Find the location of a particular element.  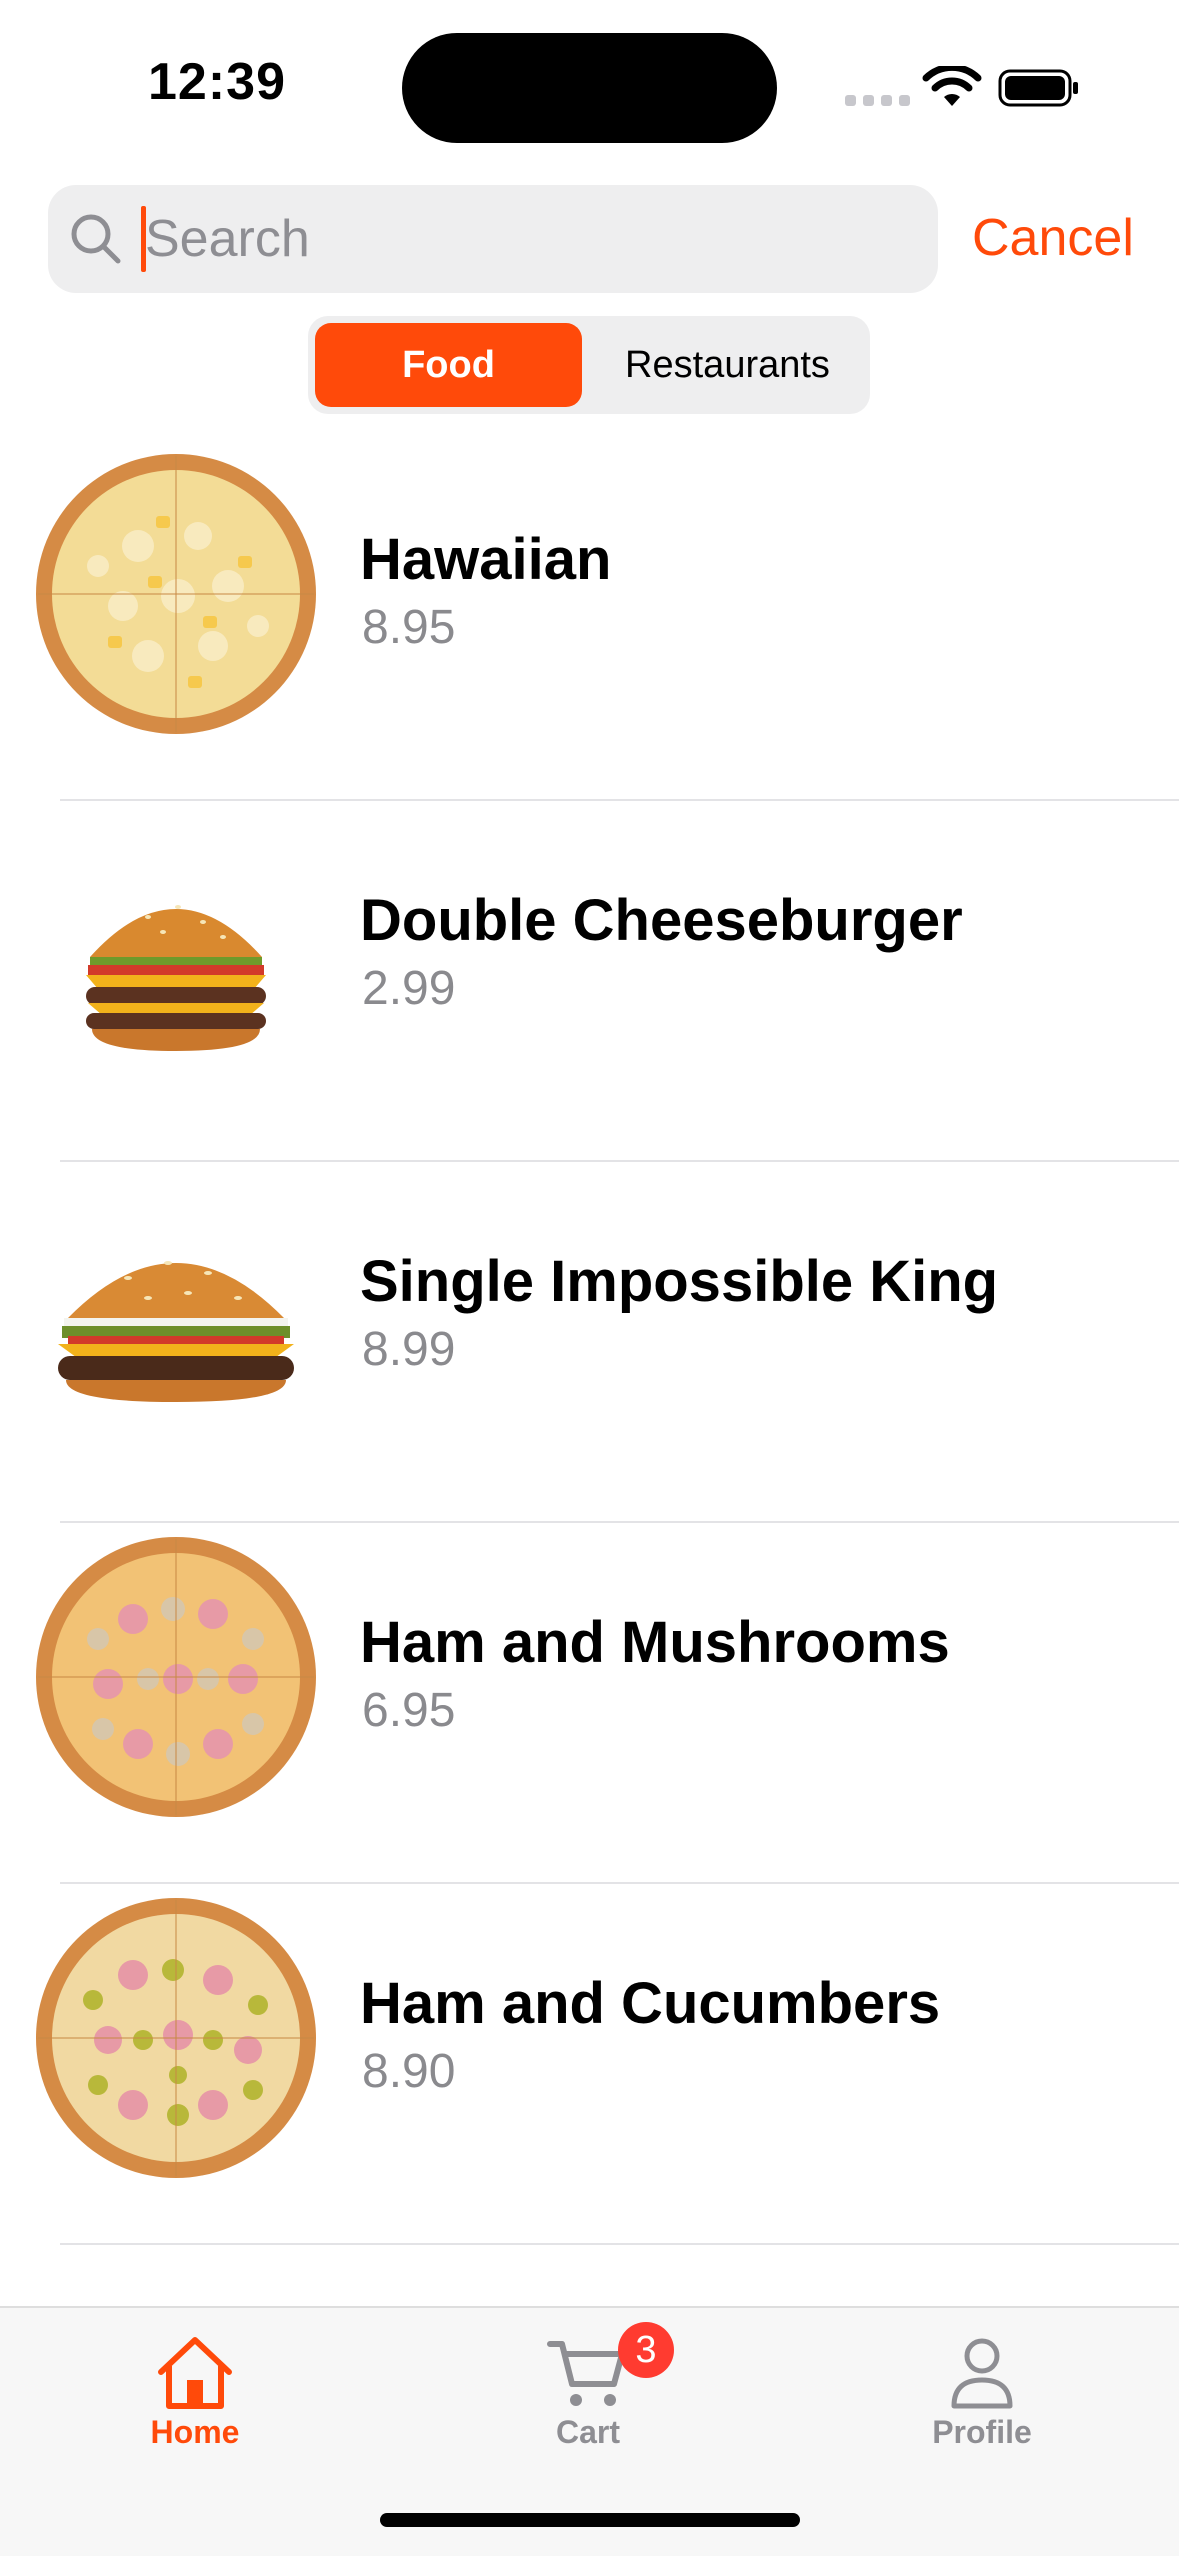

search-icon is located at coordinates (96, 239).